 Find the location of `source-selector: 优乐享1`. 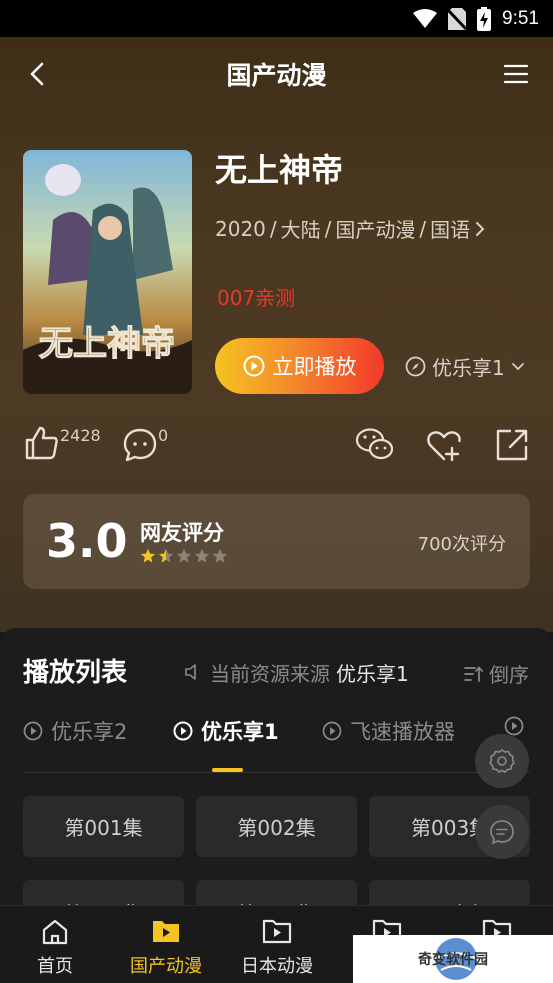

source-selector: 优乐享1 is located at coordinates (465, 366).